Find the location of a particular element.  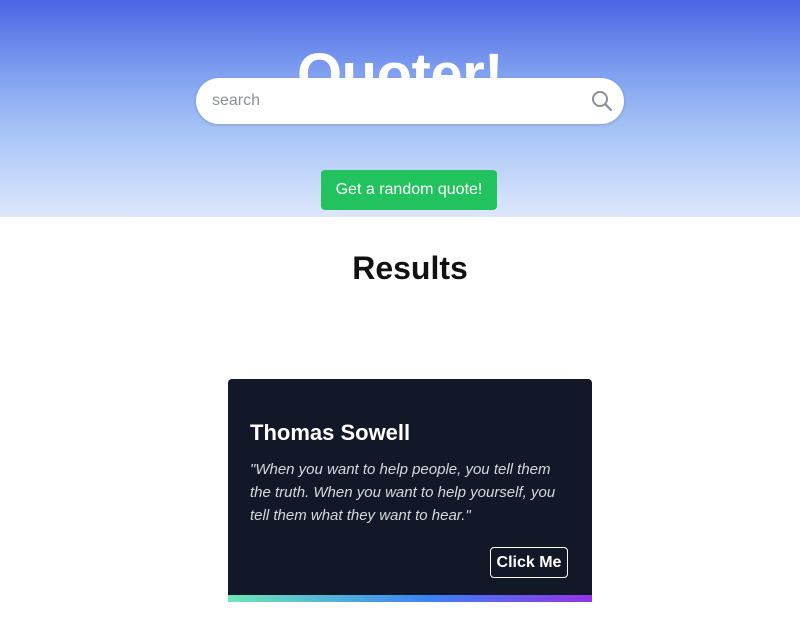

quote-author: Thomas Sowell is located at coordinates (330, 432).